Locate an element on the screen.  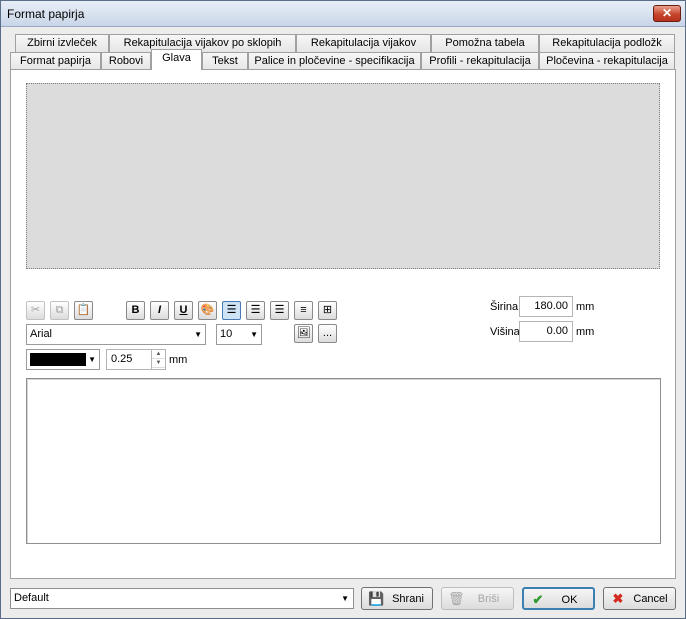
width-label: Širina is located at coordinates (504, 307).